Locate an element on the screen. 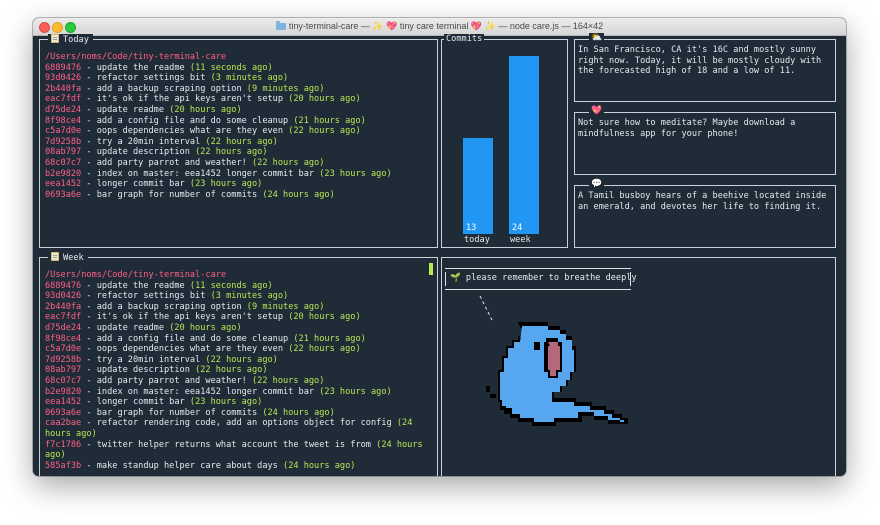 Image resolution: width=880 pixels, height=525 pixels. parrot-eye is located at coordinates (537, 346).